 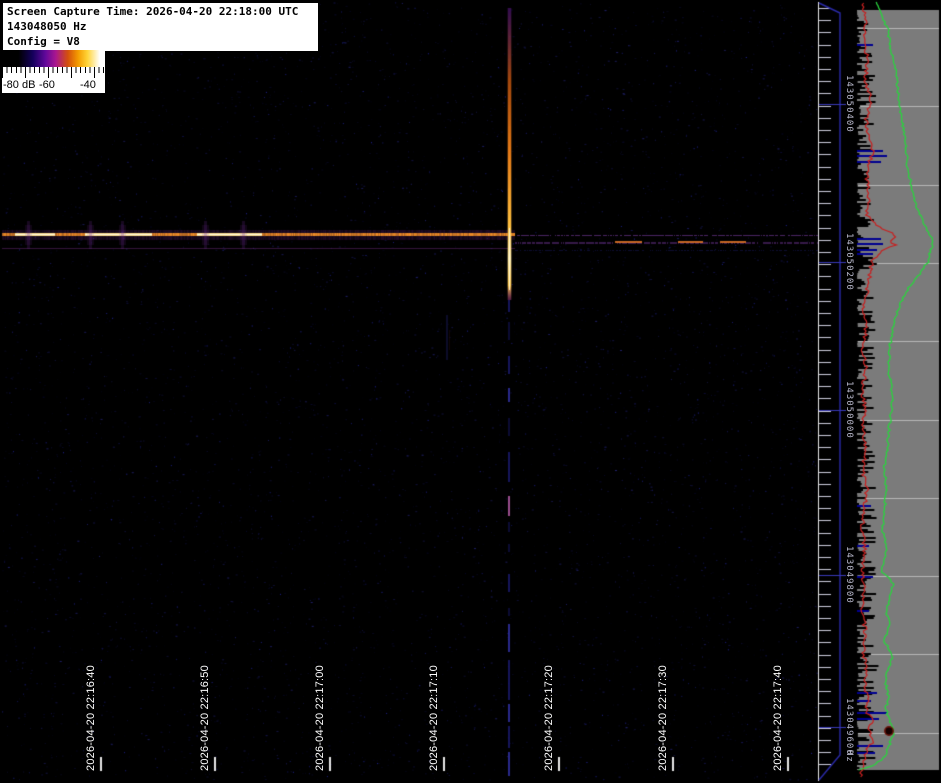 I want to click on freq-label: 143050200, so click(x=849, y=262).